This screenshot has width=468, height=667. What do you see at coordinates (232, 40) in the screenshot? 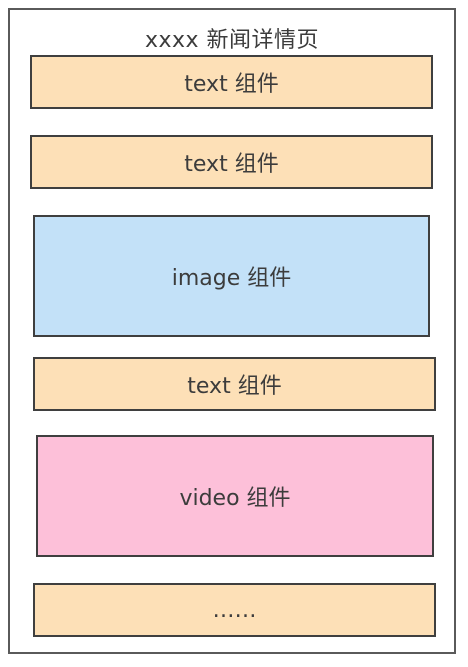
I see `page-title: xxxx 新闻详情页` at bounding box center [232, 40].